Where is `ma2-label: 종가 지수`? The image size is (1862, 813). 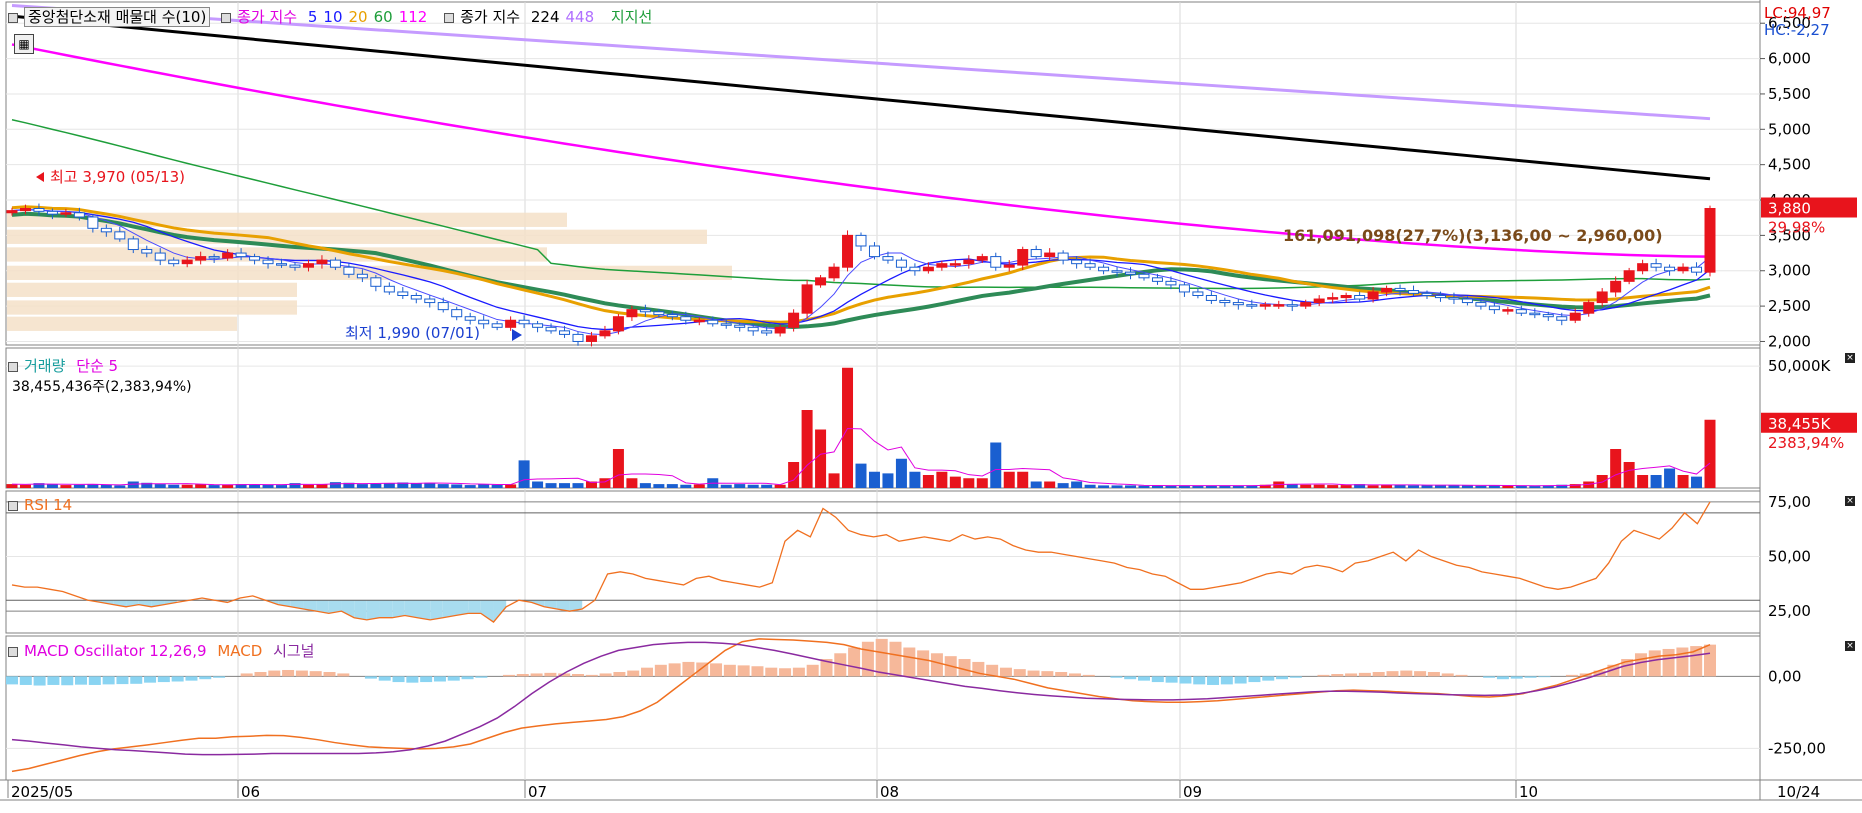
ma2-label: 종가 지수 is located at coordinates (490, 17).